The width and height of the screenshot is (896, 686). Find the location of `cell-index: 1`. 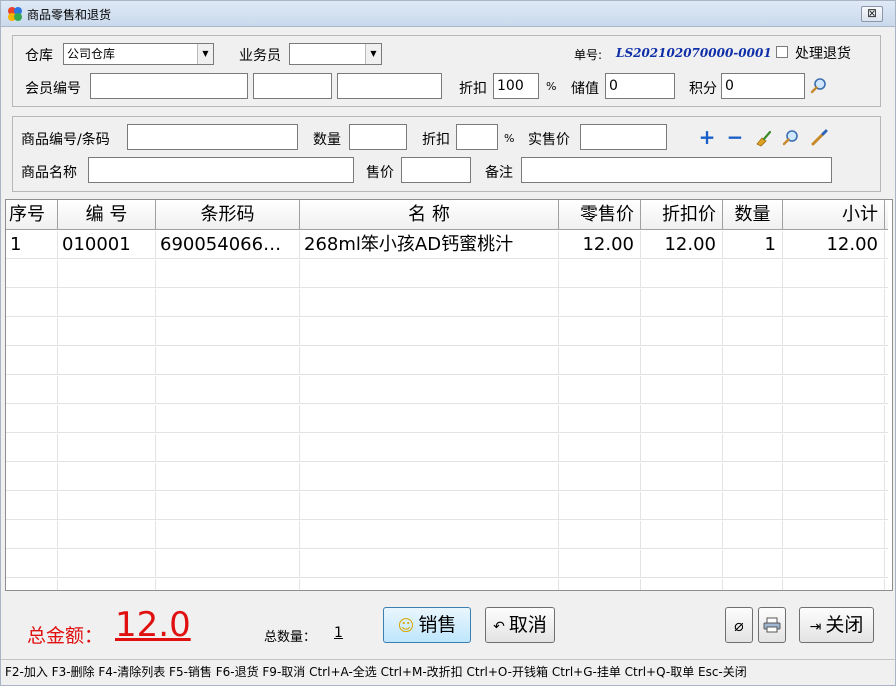

cell-index: 1 is located at coordinates (32, 245).